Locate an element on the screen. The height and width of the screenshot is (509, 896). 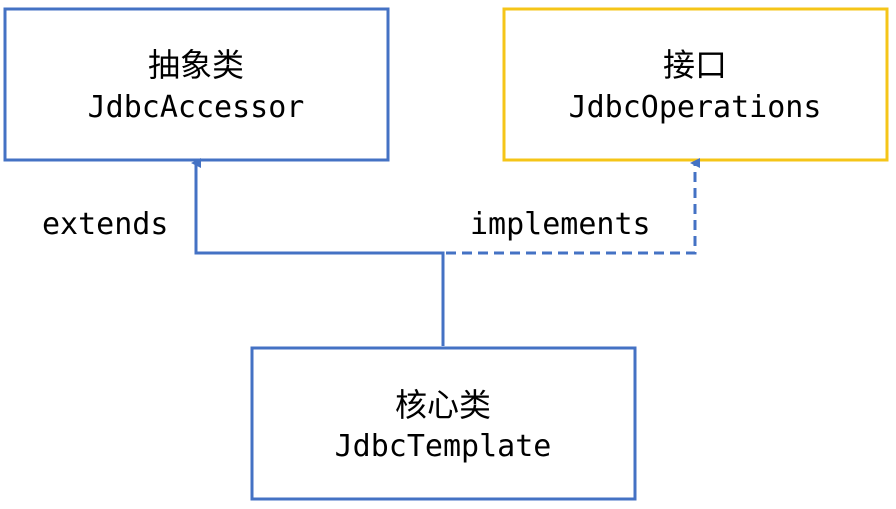
core-class-node: 核心类 JdbcTemplate is located at coordinates (443, 423).